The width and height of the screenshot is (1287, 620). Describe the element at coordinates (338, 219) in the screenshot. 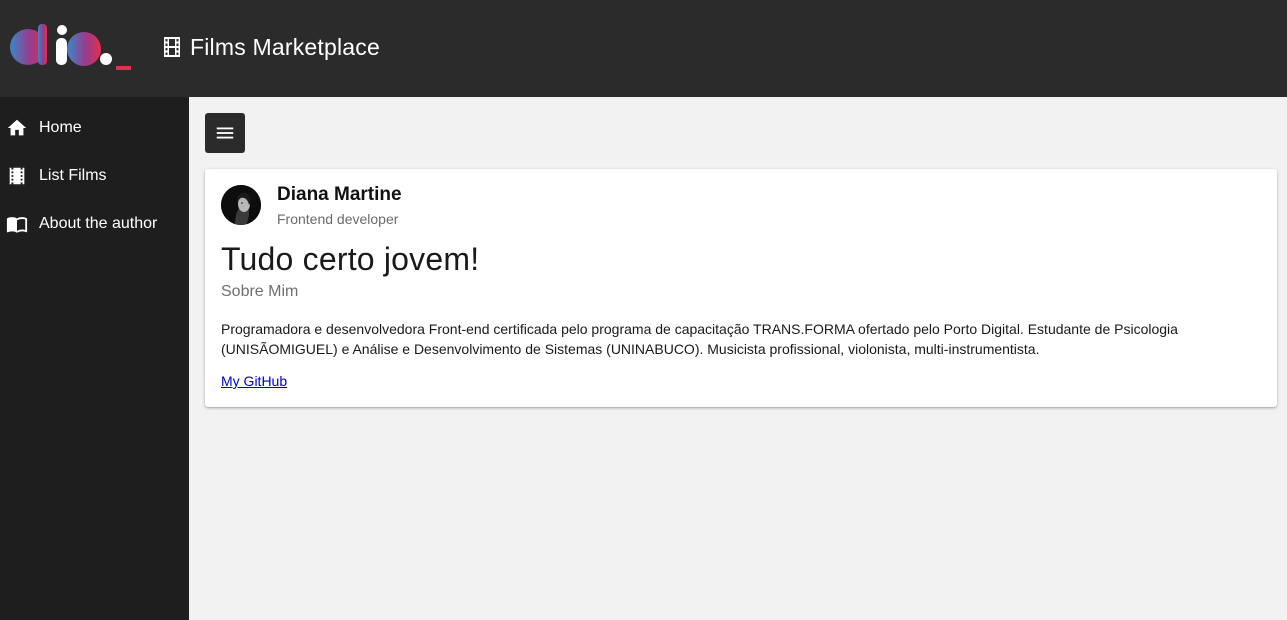

I see `author-role: Frontend developer` at that location.